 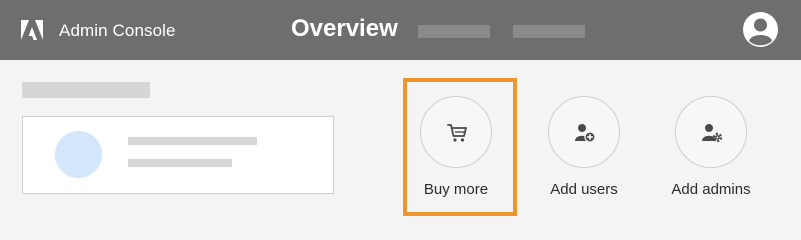 I want to click on organization-card, so click(x=178, y=155).